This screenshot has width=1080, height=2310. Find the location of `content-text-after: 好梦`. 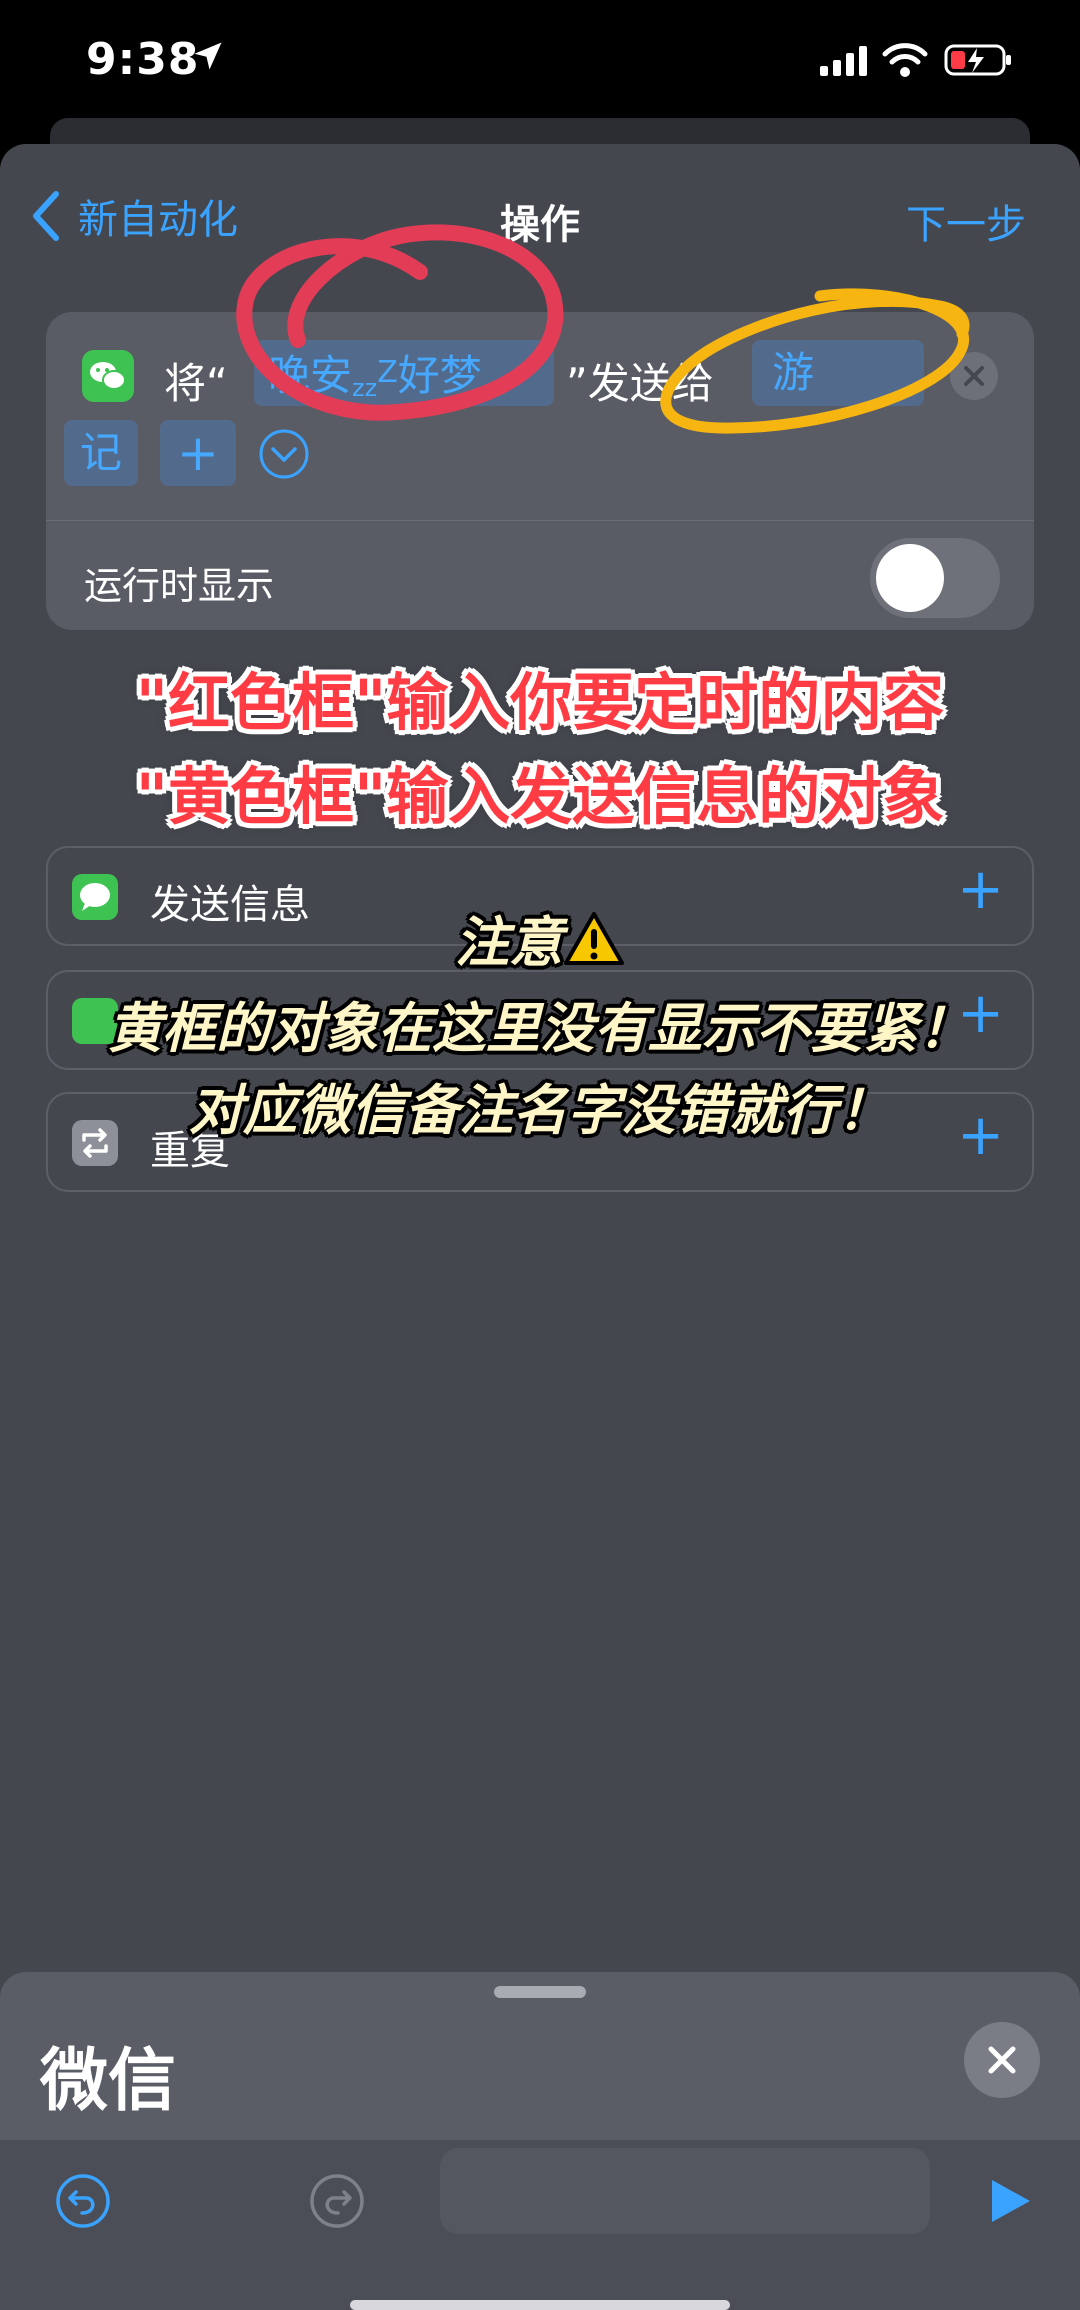

content-text-after: 好梦 is located at coordinates (439, 375).